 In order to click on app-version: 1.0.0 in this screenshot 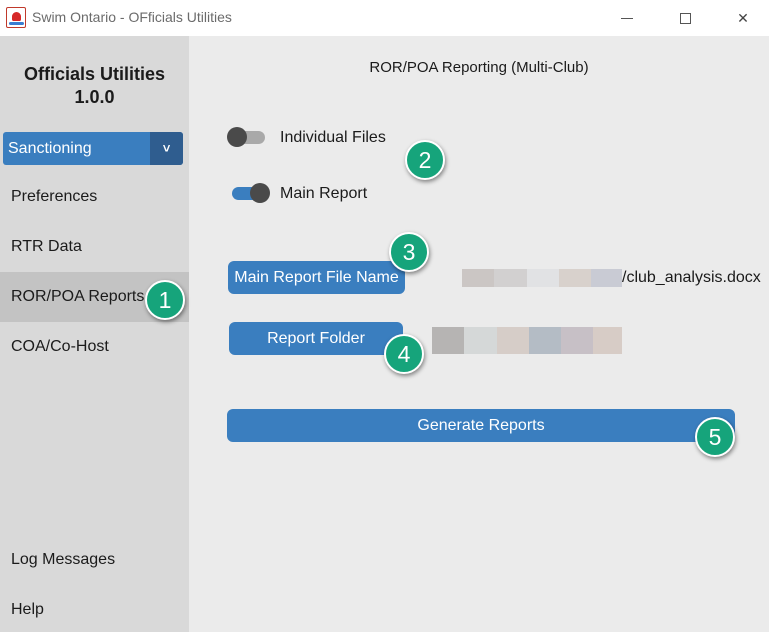, I will do `click(94, 97)`.